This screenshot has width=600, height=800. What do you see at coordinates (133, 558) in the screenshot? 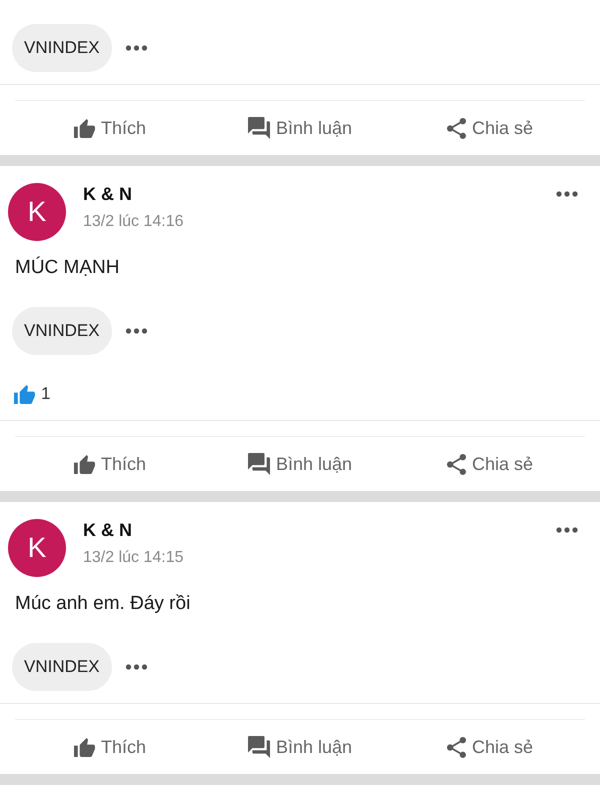
I see `post-time: 13/2 lúc 14:15` at bounding box center [133, 558].